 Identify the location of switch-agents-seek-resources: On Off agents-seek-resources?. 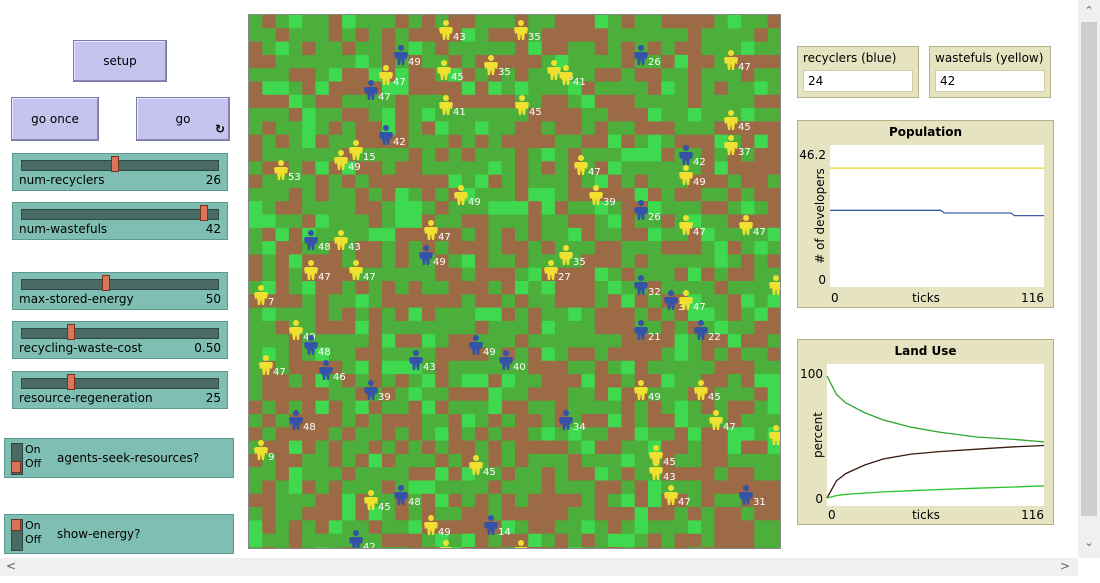
(119, 458).